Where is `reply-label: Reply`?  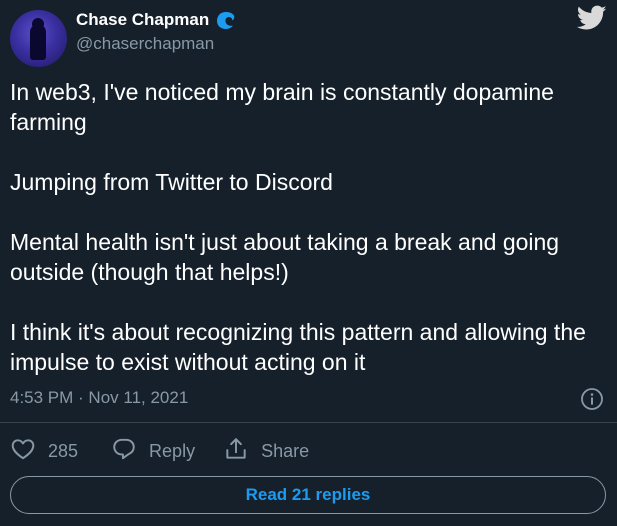
reply-label: Reply is located at coordinates (172, 450).